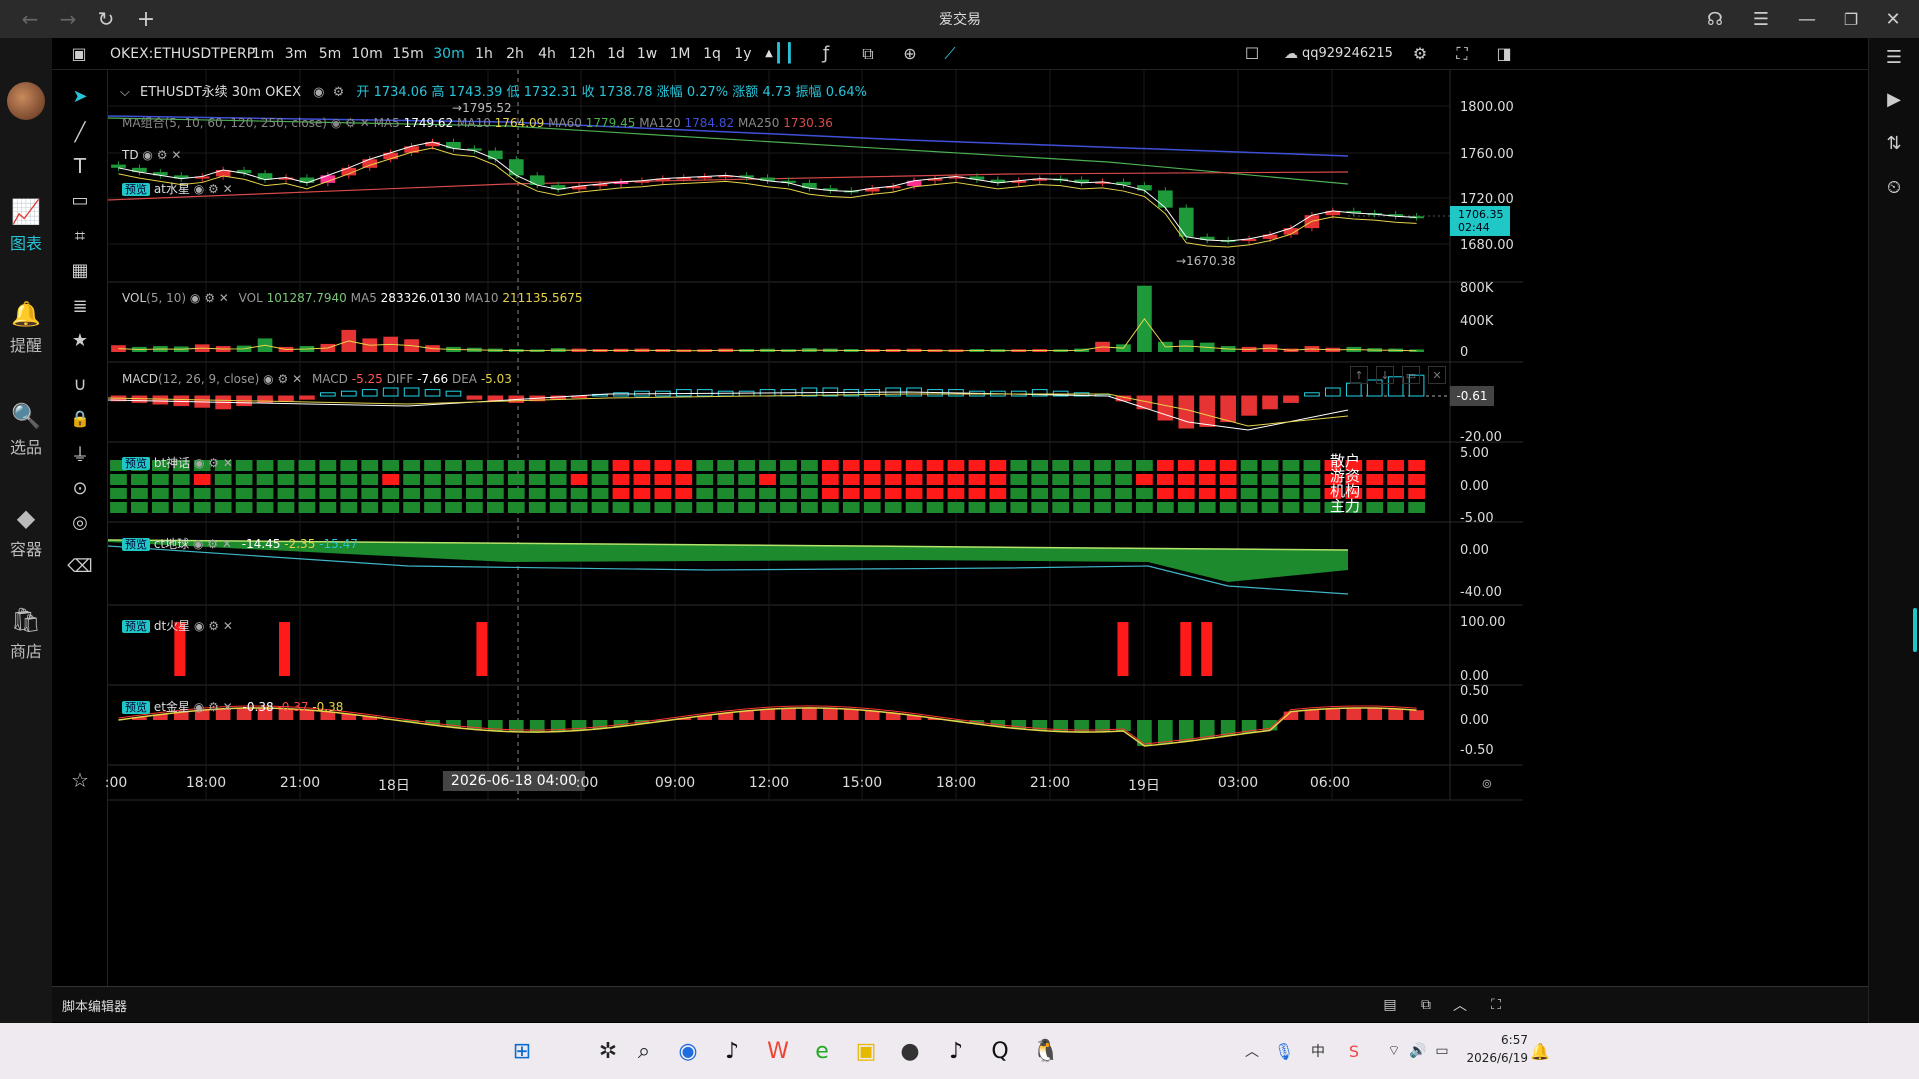  Describe the element at coordinates (688, 1051) in the screenshot. I see `app-robot-icon: ◉` at that location.